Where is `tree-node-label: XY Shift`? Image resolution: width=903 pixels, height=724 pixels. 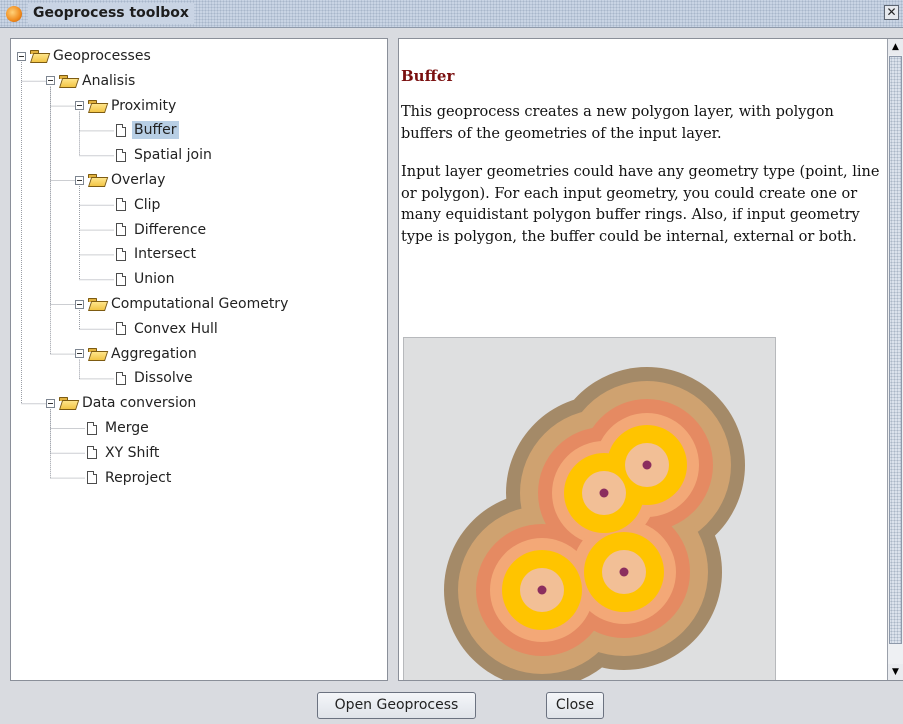 tree-node-label: XY Shift is located at coordinates (132, 452).